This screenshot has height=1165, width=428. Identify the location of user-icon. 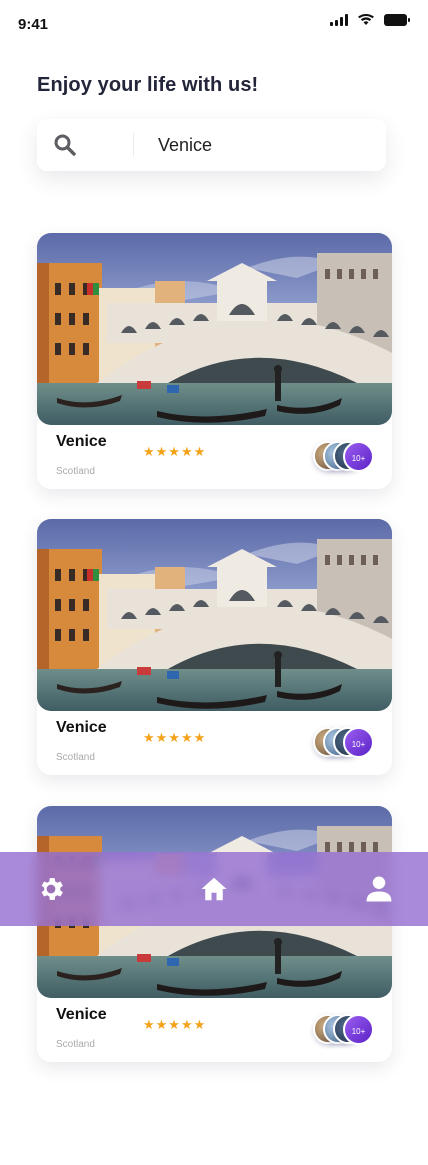
(379, 889).